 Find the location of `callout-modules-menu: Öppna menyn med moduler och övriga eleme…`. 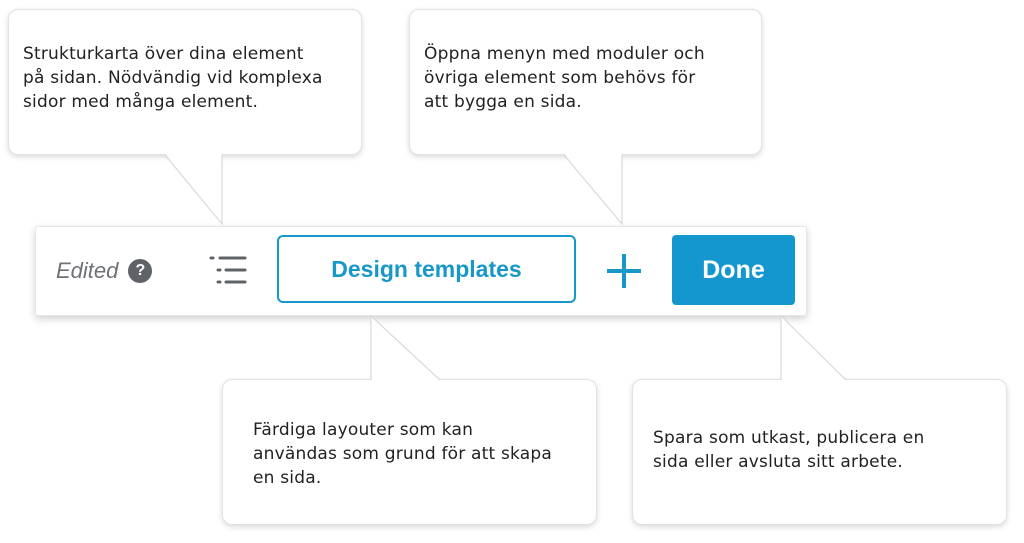

callout-modules-menu: Öppna menyn med moduler och övriga eleme… is located at coordinates (585, 82).